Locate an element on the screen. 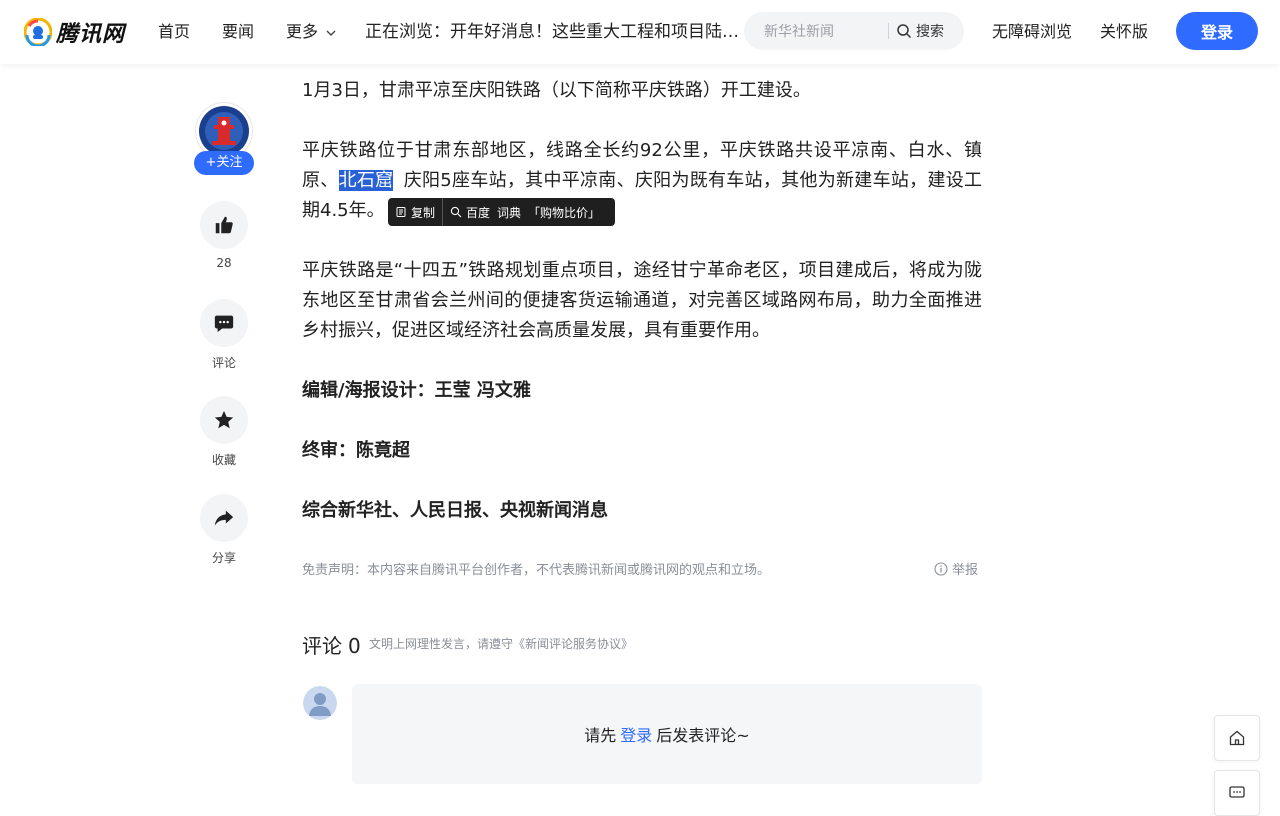 This screenshot has height=816, width=1280. search-box: 搜索 is located at coordinates (854, 31).